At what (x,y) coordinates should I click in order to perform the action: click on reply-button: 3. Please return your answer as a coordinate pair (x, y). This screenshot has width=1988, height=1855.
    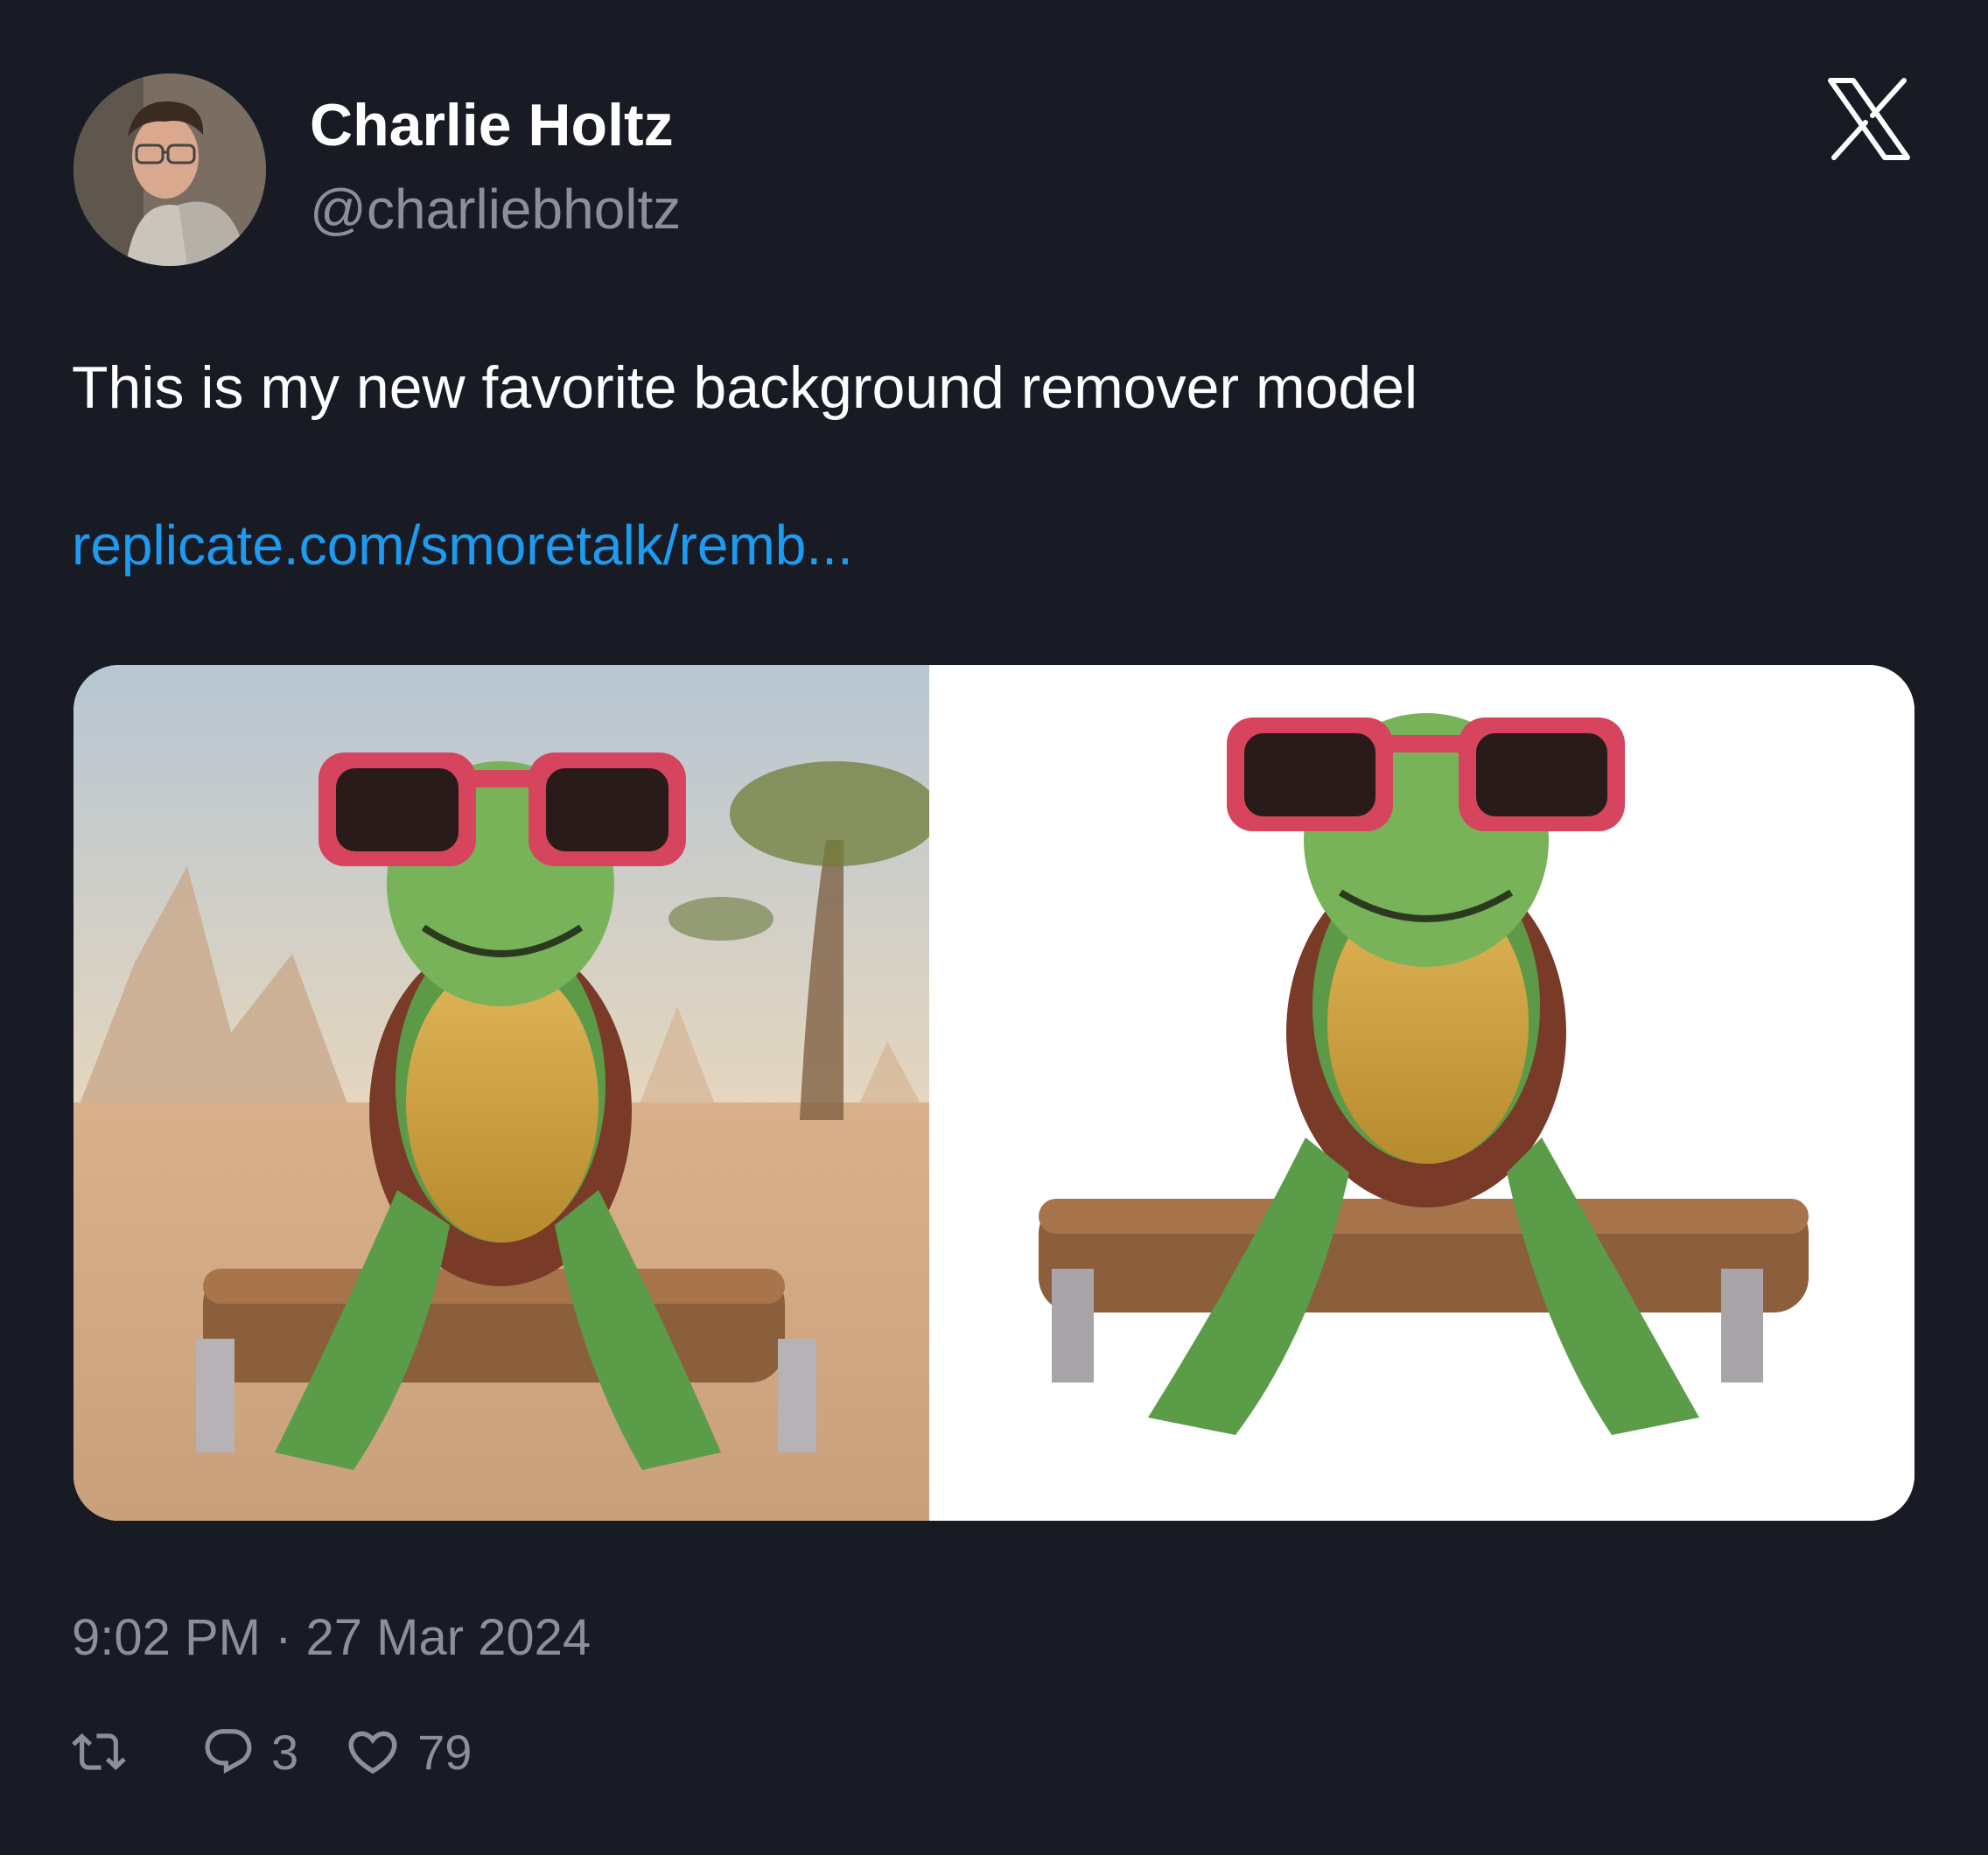
    Looking at the image, I should click on (249, 1752).